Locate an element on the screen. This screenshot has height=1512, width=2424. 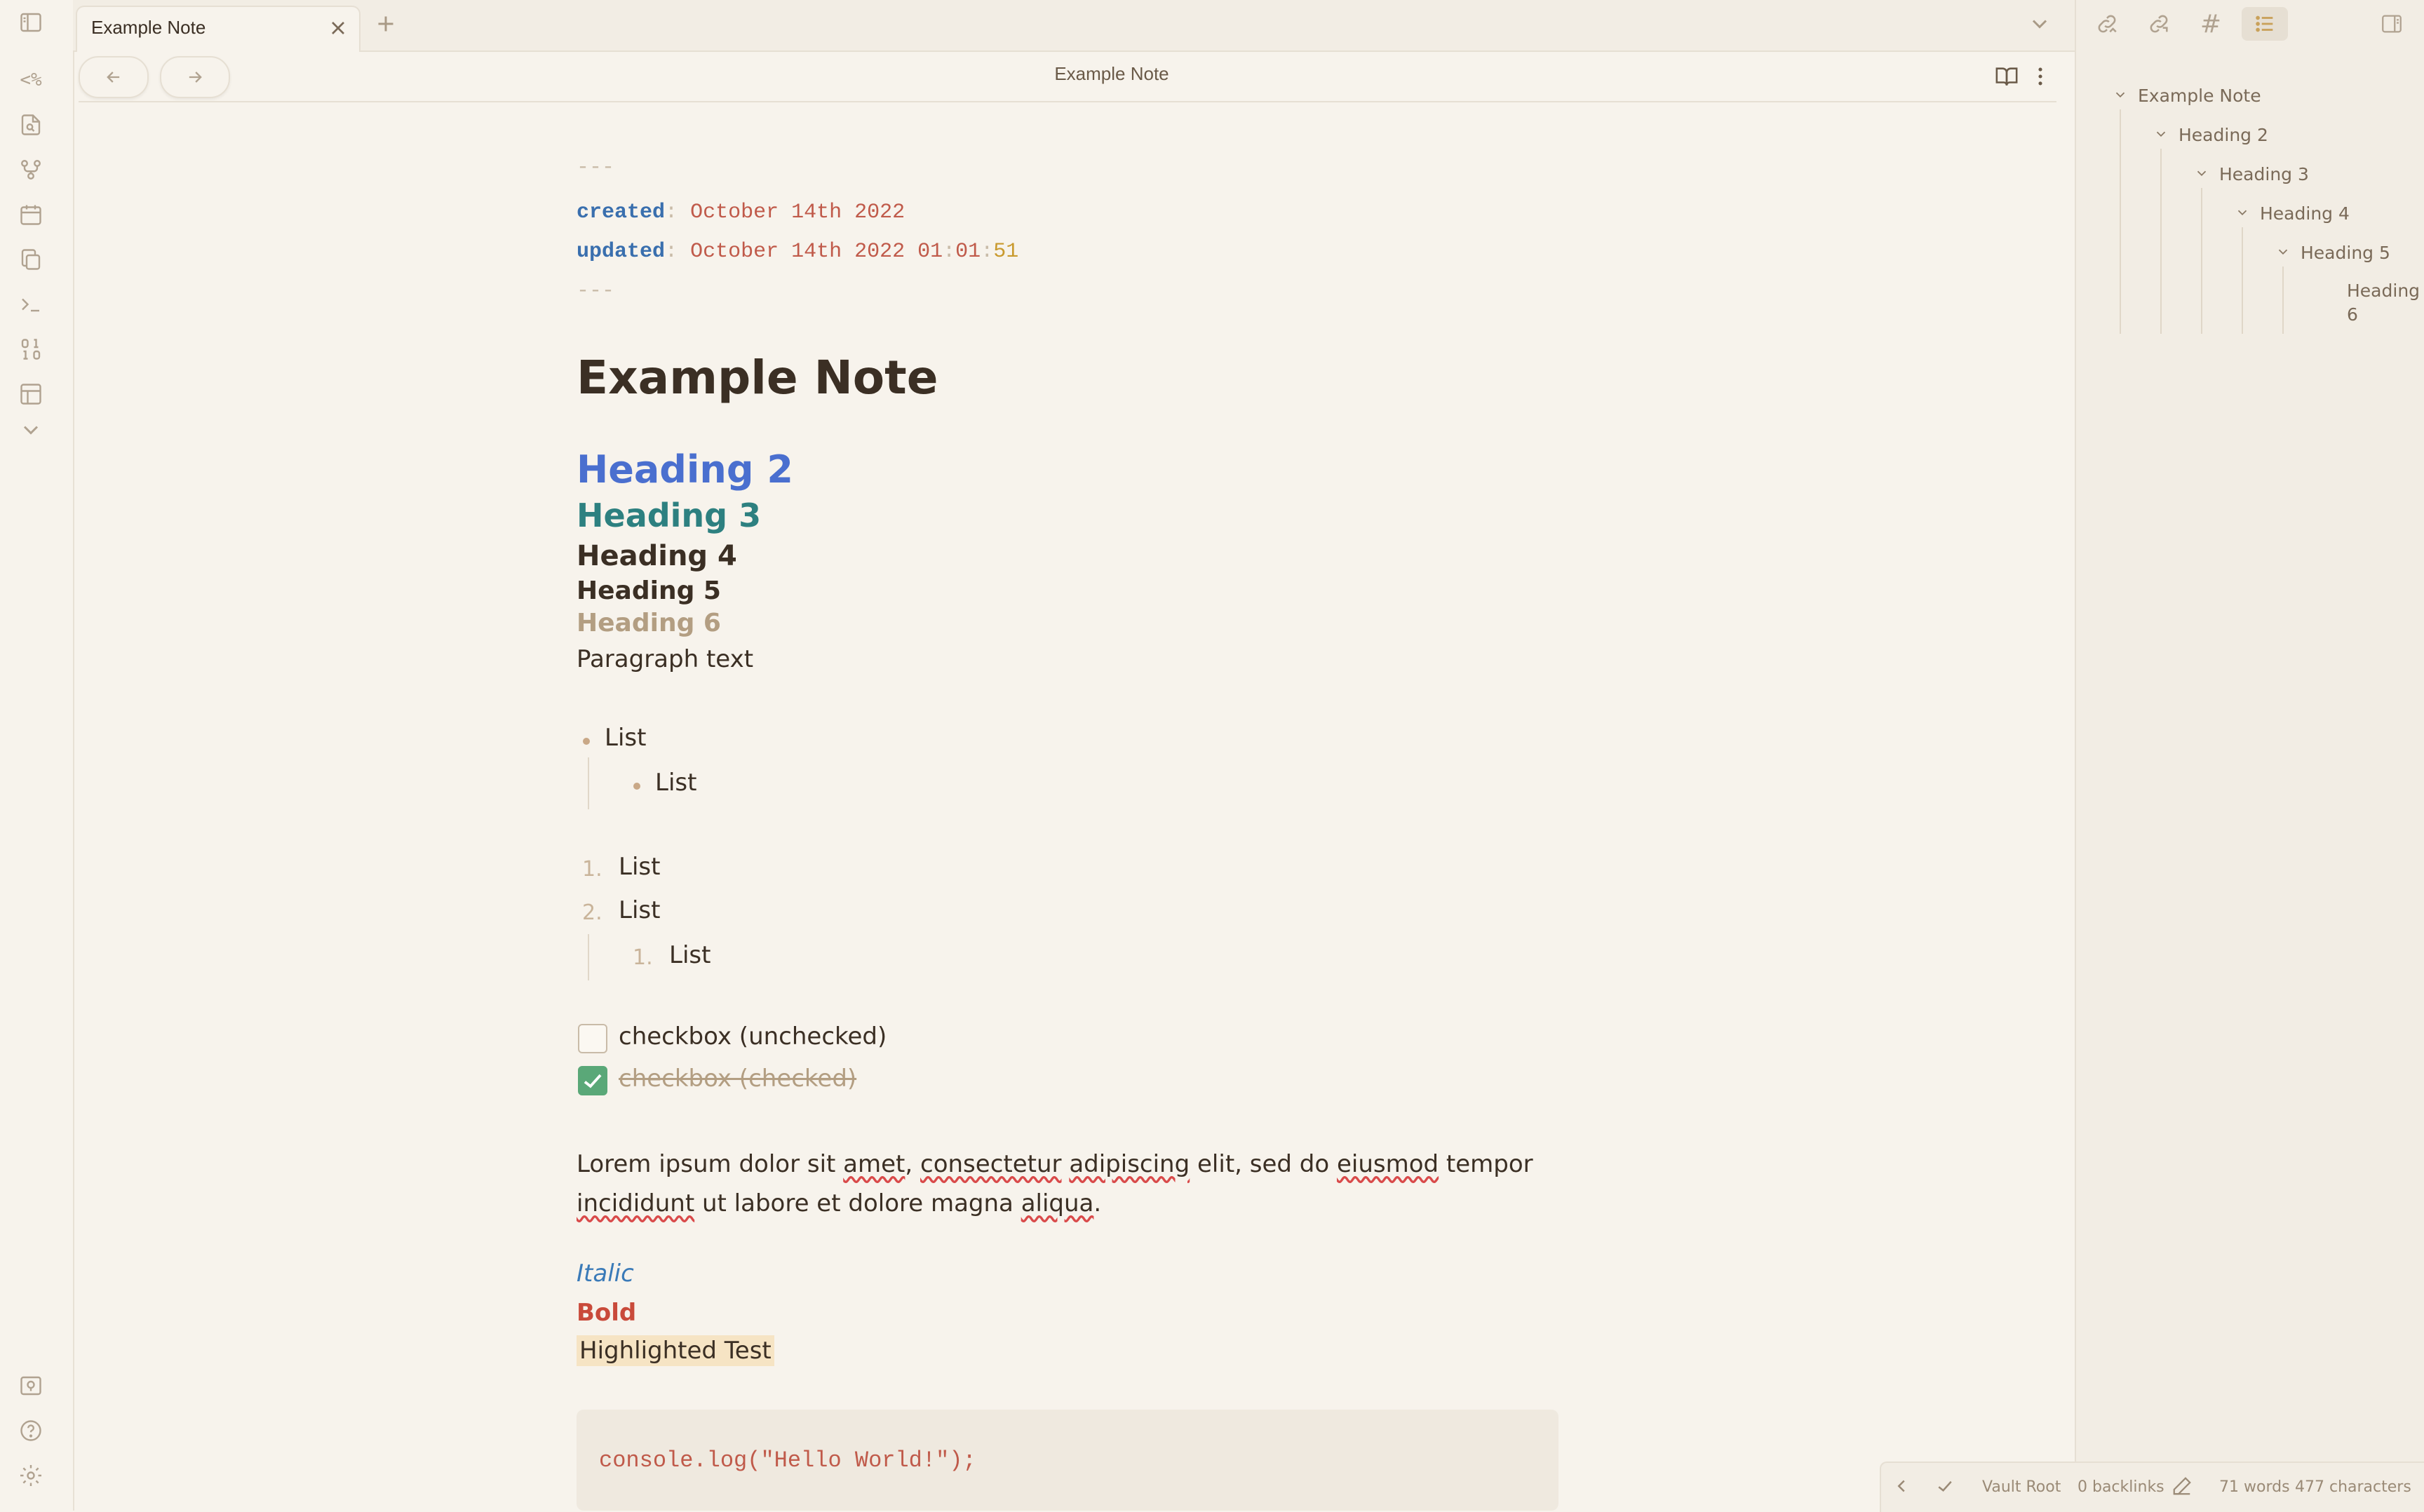
word-count: 71 words is located at coordinates (2254, 1487).